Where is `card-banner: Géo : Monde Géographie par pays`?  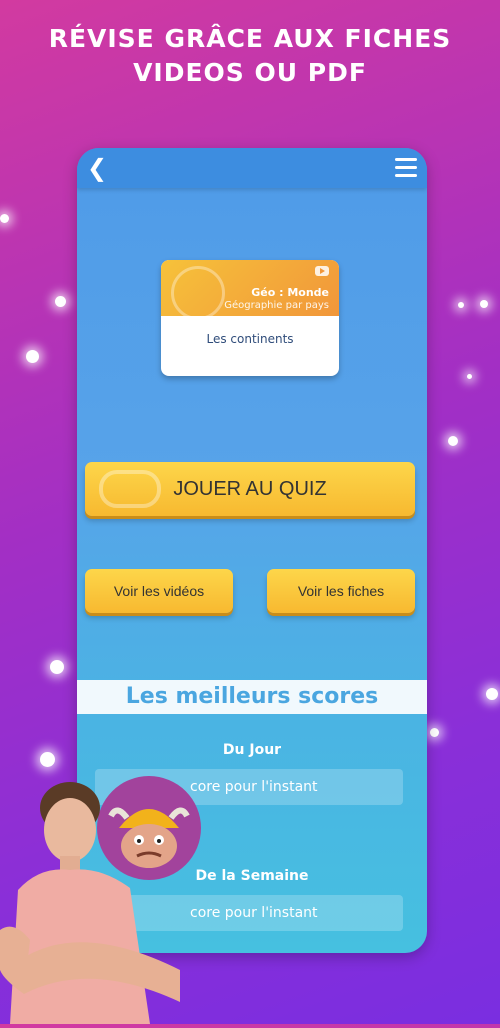
card-banner: Géo : Monde Géographie par pays is located at coordinates (250, 290).